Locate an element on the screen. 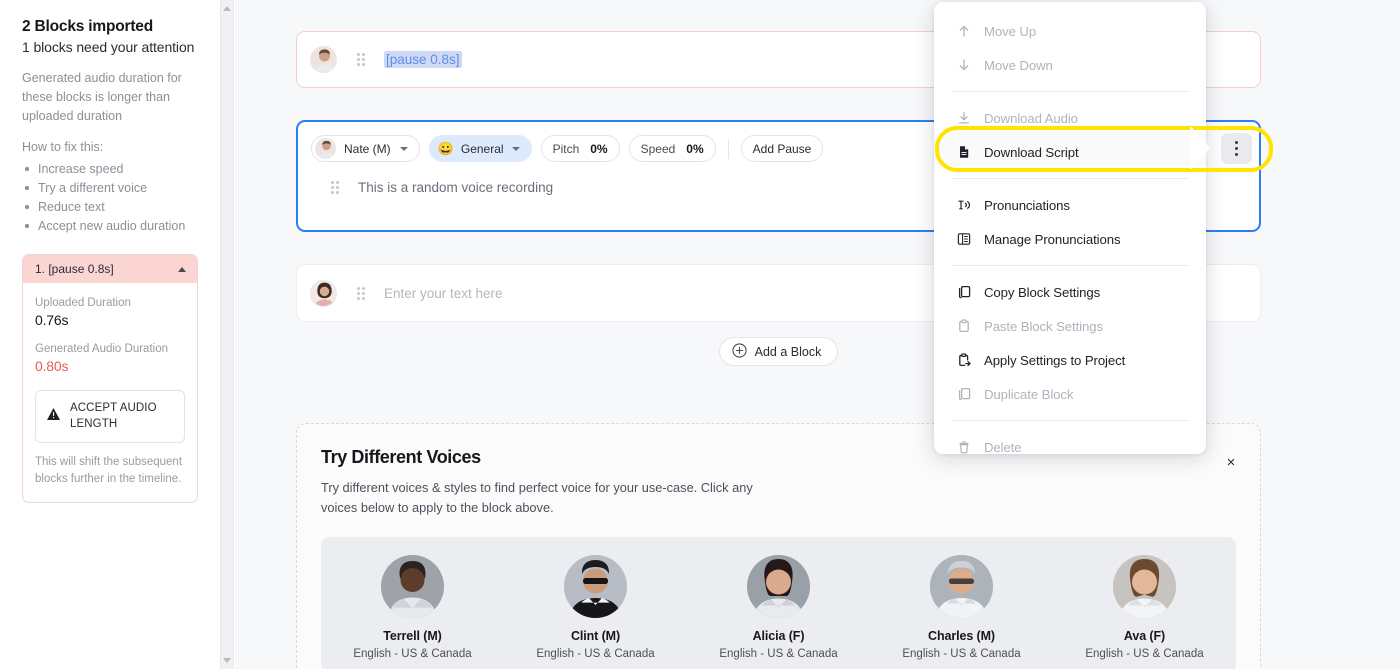 The image size is (1400, 669). uploaded-duration-label: Uploaded Duration is located at coordinates (83, 303).